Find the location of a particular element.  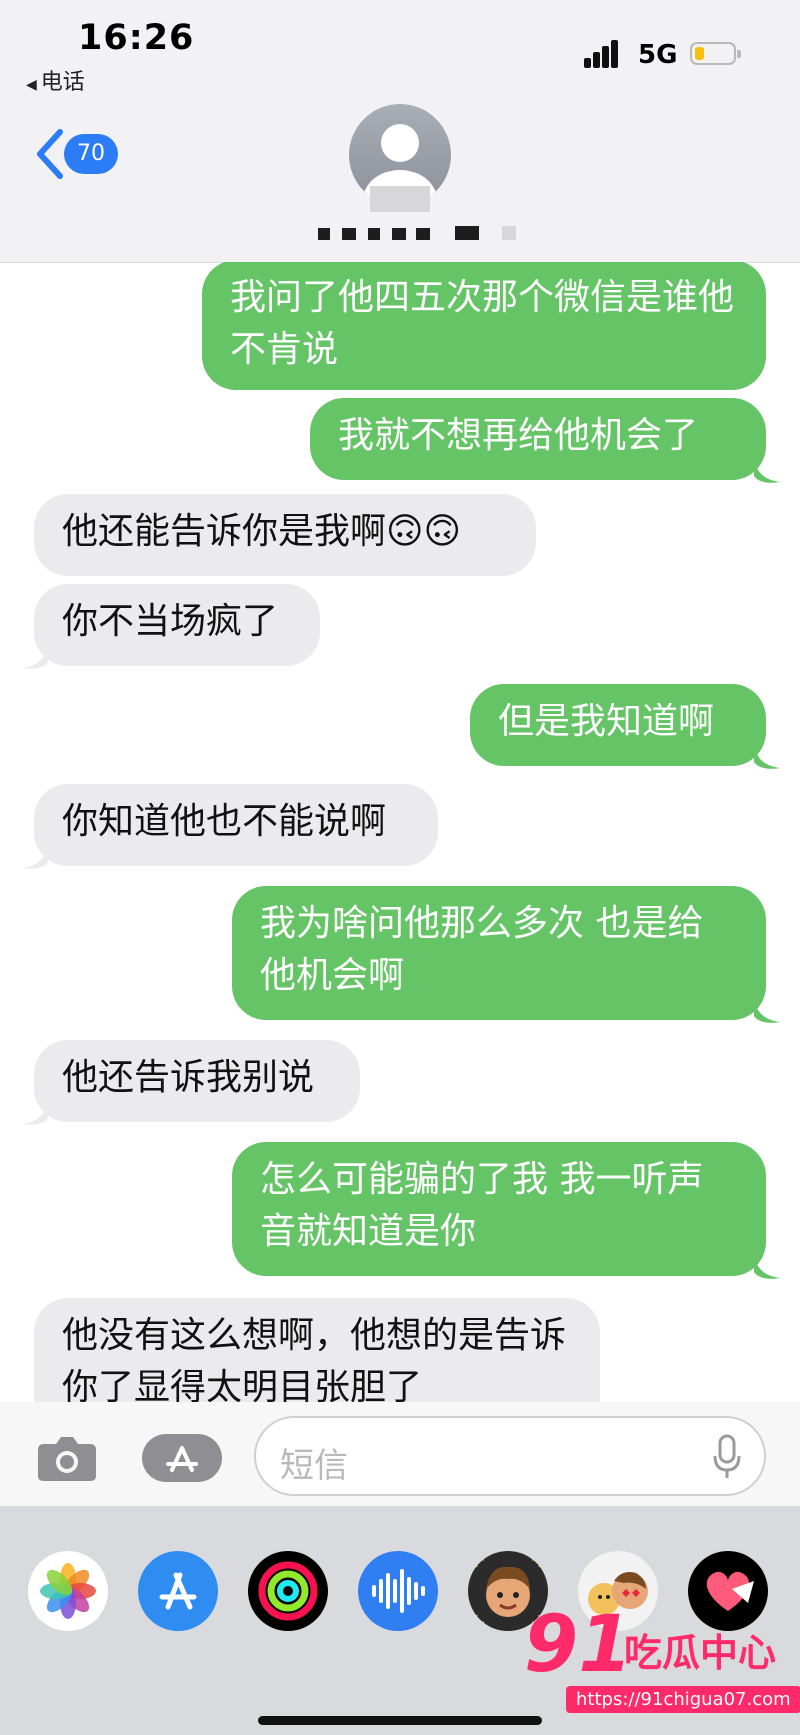

network-type: 5G is located at coordinates (658, 55).